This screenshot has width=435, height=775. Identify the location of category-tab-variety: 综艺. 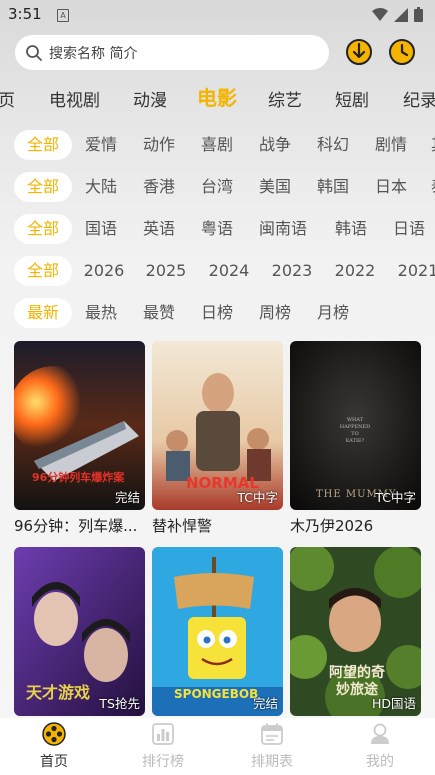
(285, 98).